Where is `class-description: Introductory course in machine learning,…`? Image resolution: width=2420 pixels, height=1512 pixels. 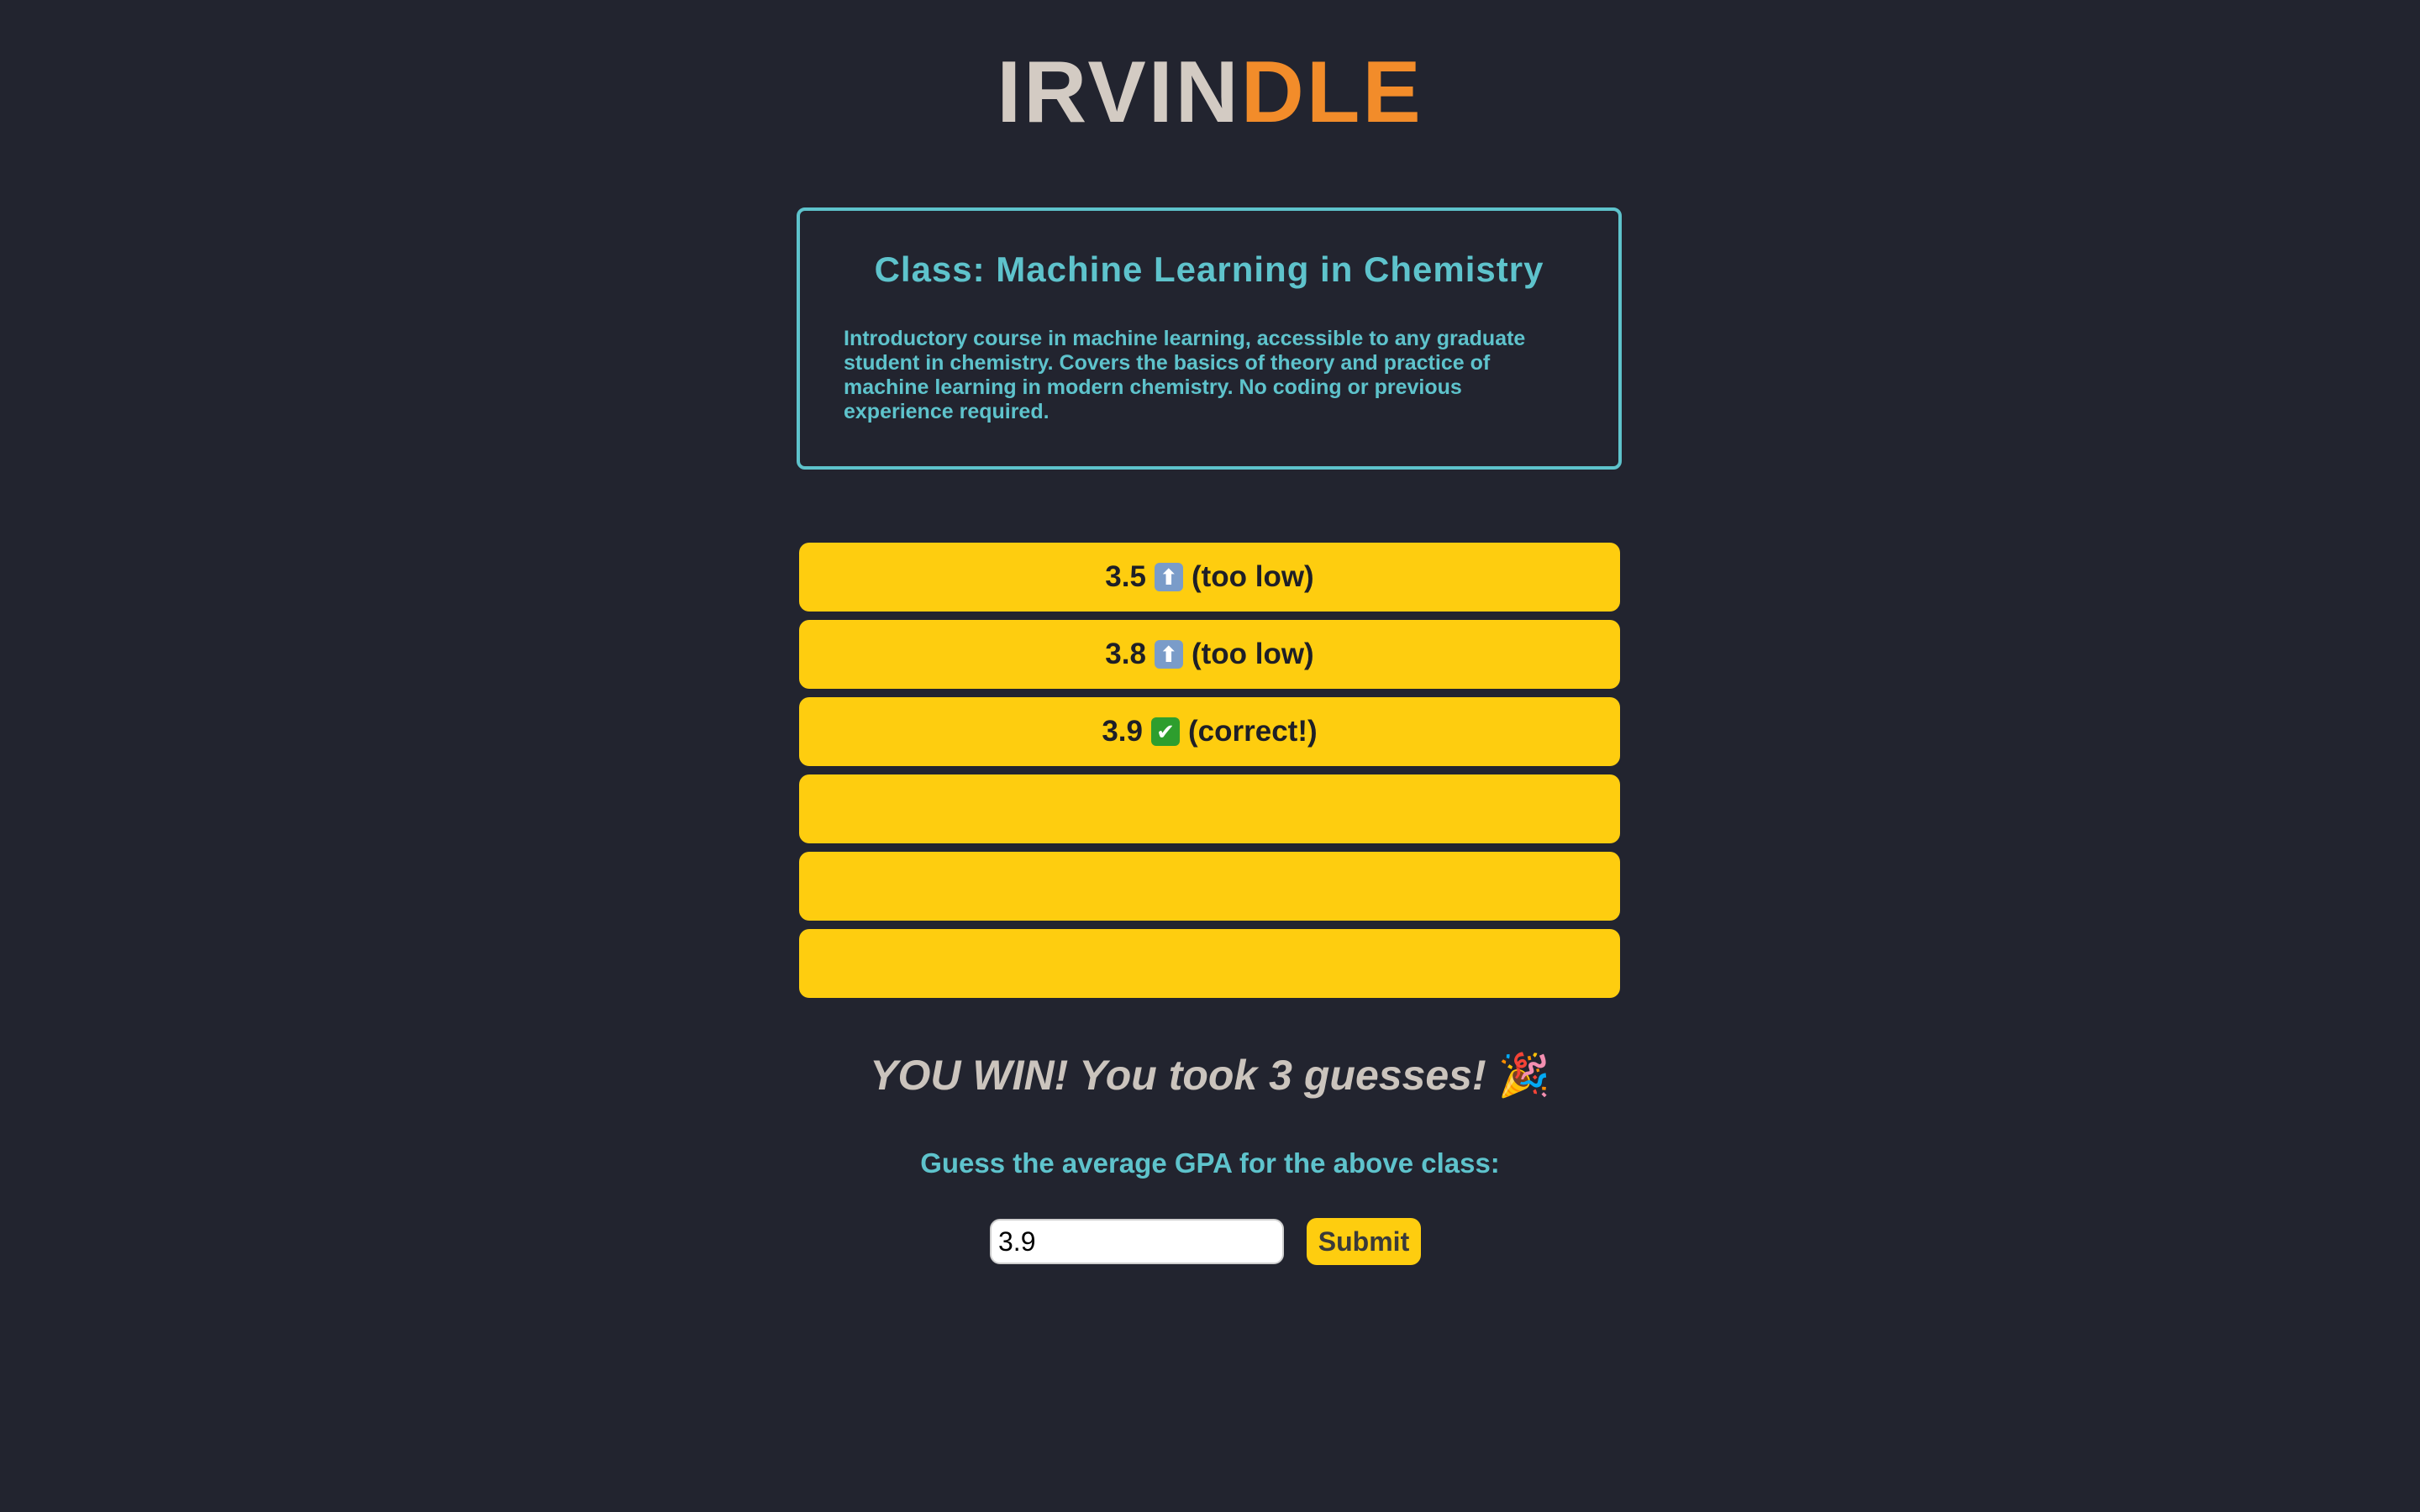 class-description: Introductory course in machine learning,… is located at coordinates (1185, 375).